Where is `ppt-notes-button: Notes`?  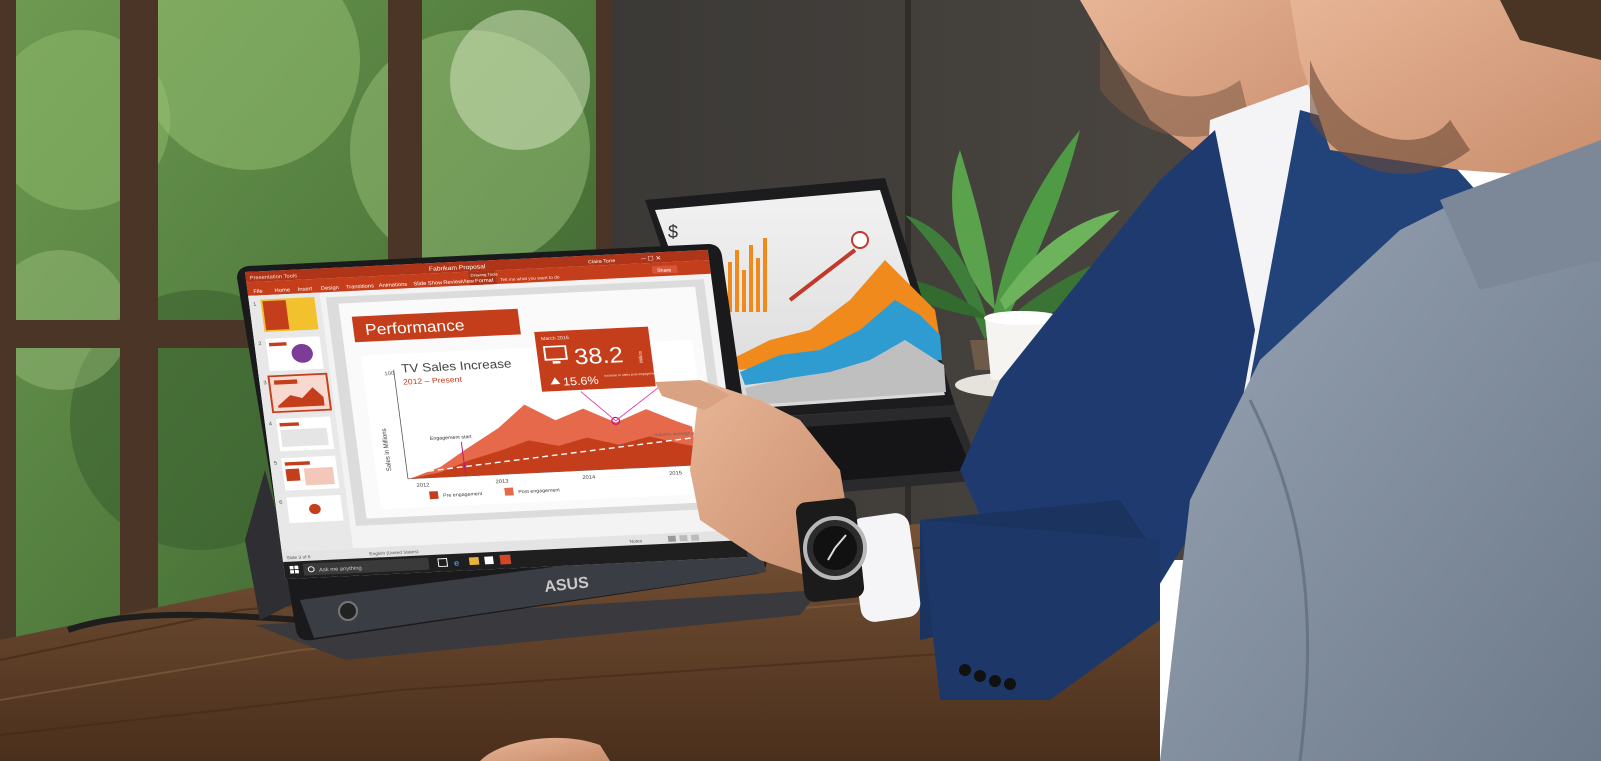
ppt-notes-button: Notes is located at coordinates (636, 541).